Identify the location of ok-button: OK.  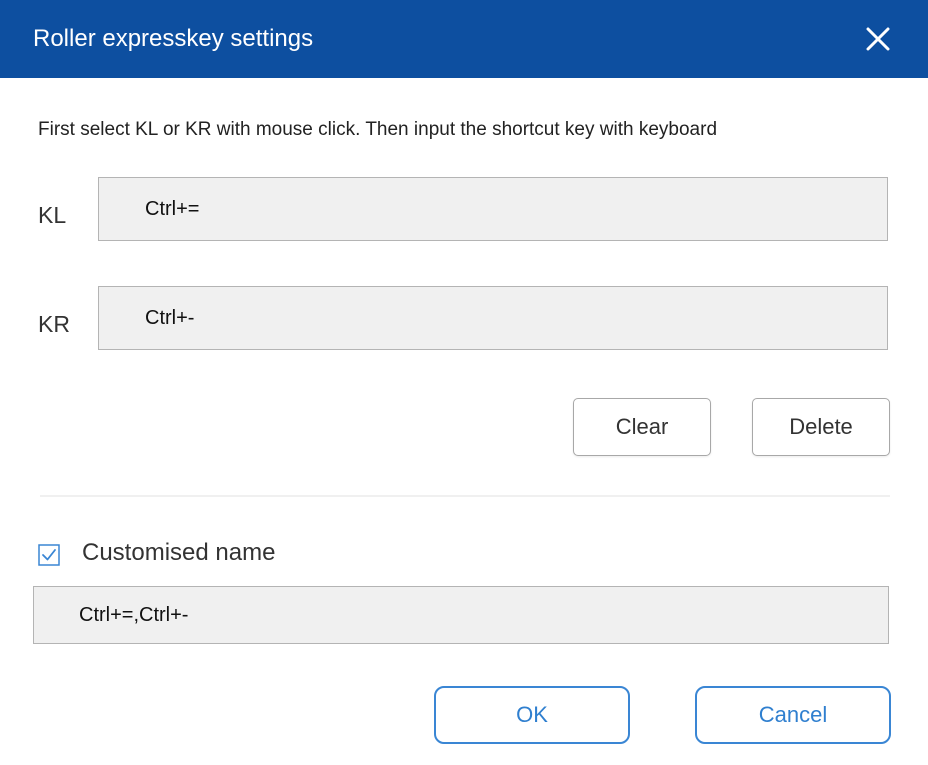
(532, 715).